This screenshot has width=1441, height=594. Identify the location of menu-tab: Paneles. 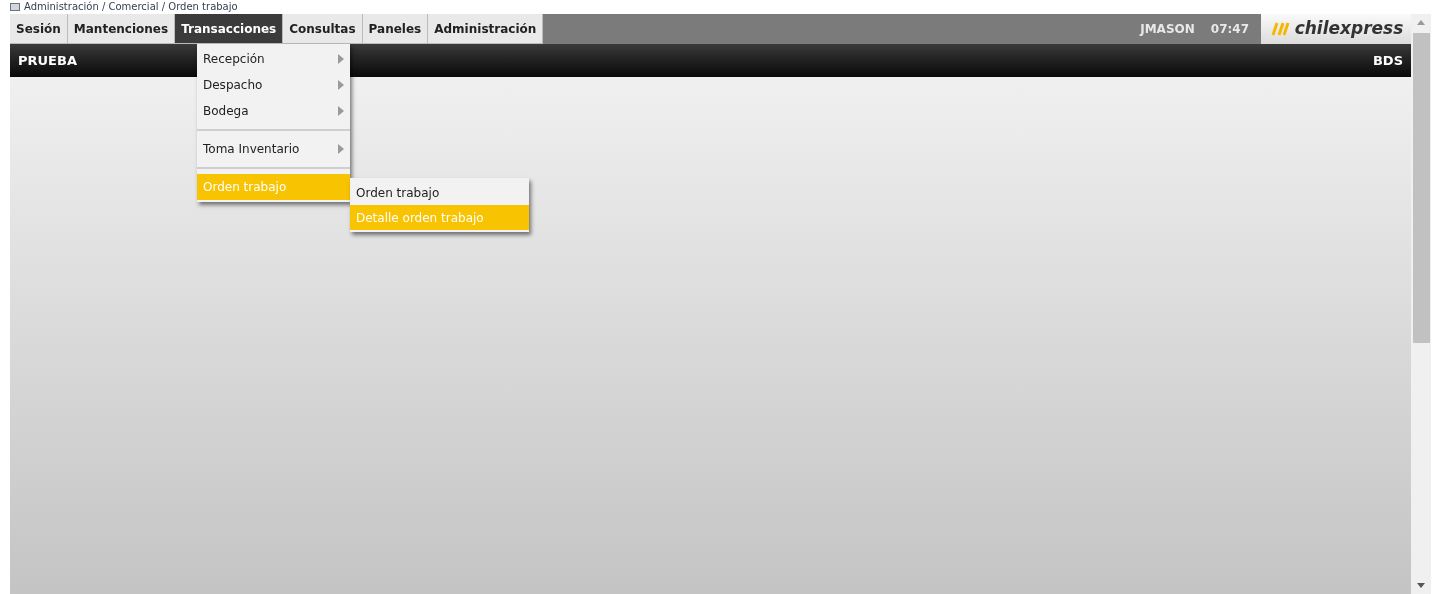
(395, 28).